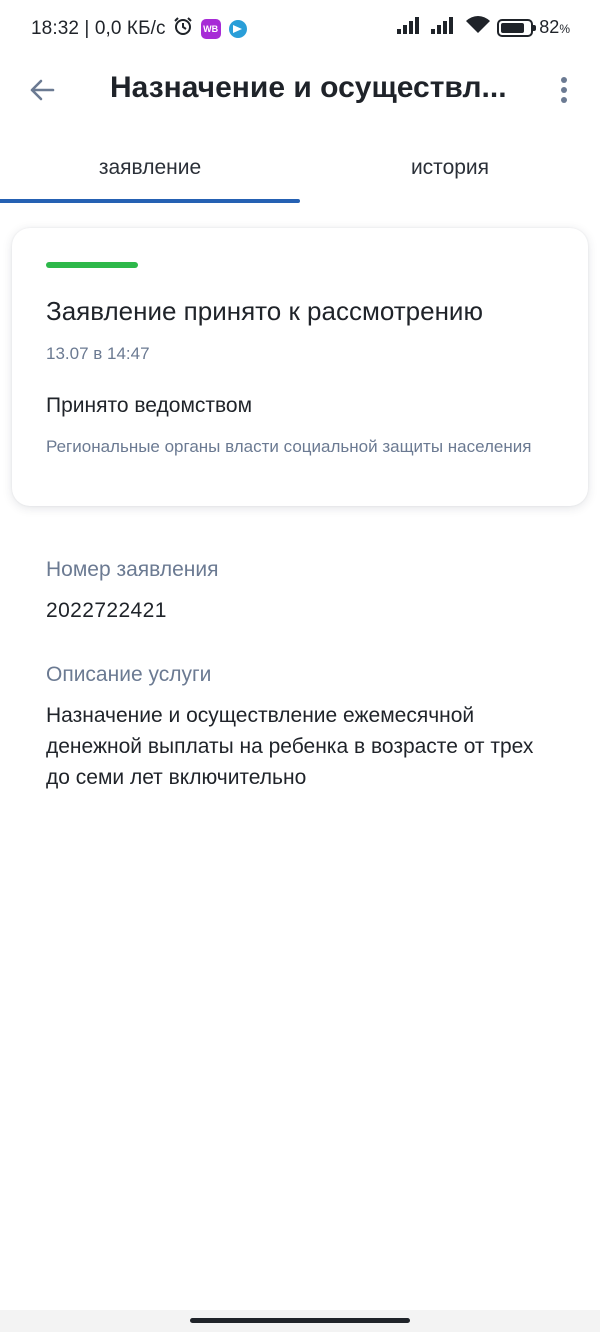 The height and width of the screenshot is (1332, 600). Describe the element at coordinates (106, 610) in the screenshot. I see `application-number-value: 2022722421` at that location.